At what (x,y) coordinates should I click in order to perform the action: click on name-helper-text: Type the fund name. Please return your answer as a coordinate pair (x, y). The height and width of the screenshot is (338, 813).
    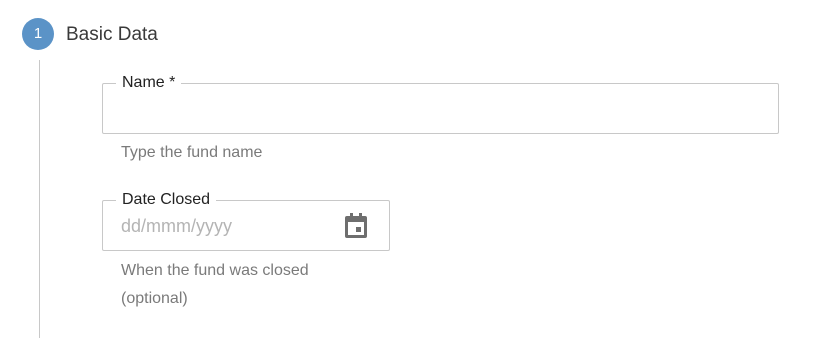
    Looking at the image, I should click on (192, 152).